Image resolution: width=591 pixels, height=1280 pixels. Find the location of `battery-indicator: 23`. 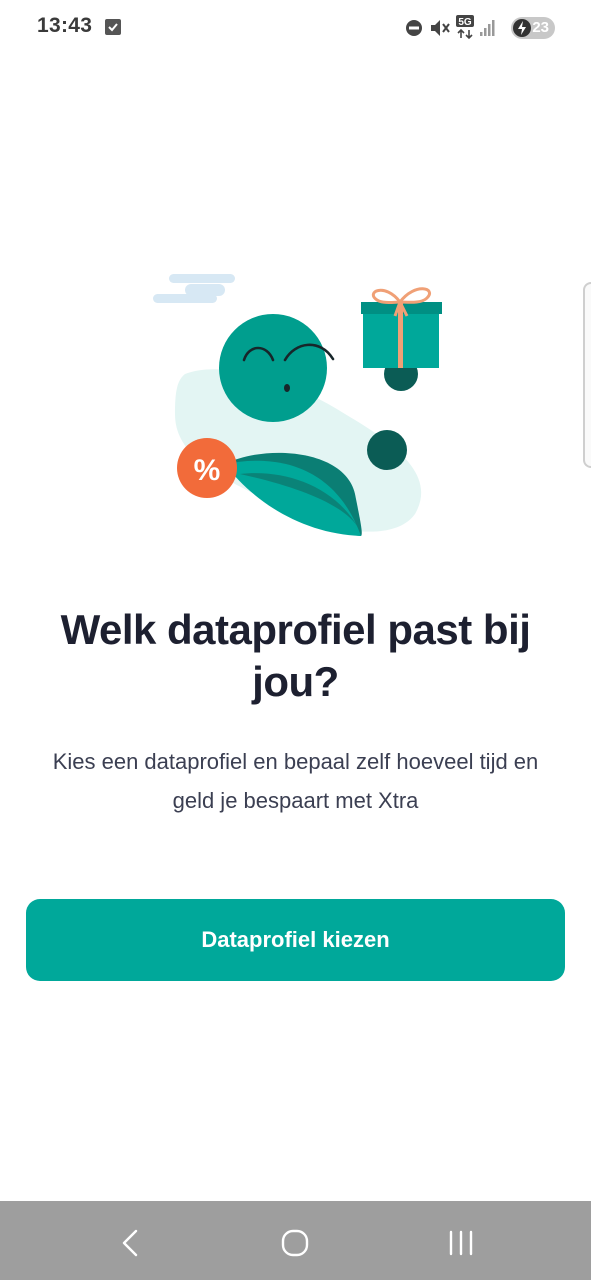

battery-indicator: 23 is located at coordinates (533, 28).